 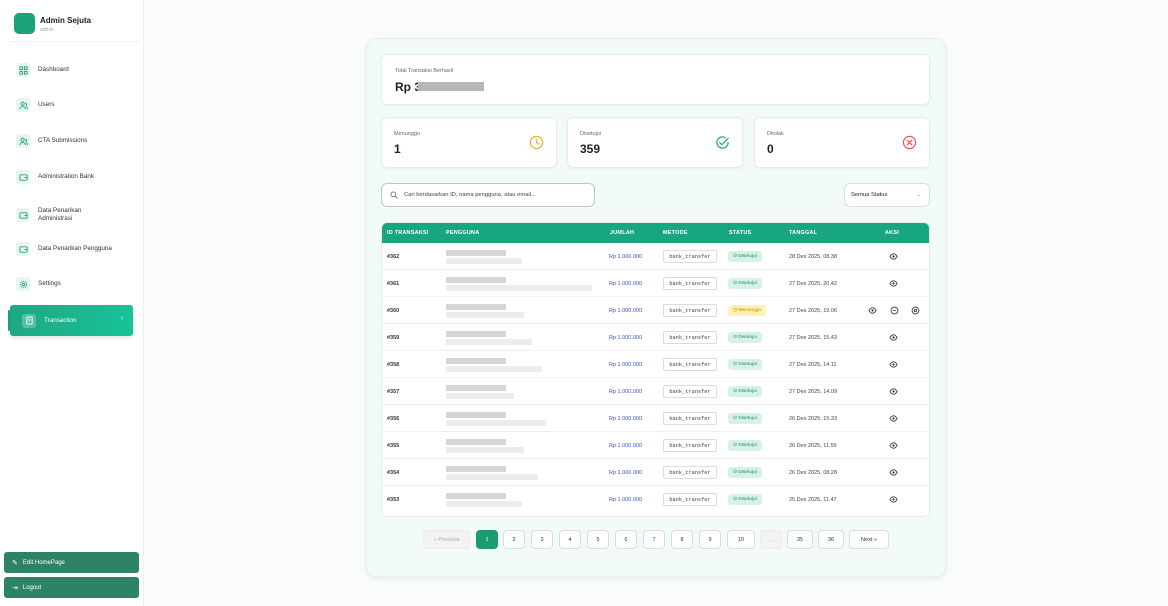 What do you see at coordinates (393, 500) in the screenshot?
I see `transaction-id: #353` at bounding box center [393, 500].